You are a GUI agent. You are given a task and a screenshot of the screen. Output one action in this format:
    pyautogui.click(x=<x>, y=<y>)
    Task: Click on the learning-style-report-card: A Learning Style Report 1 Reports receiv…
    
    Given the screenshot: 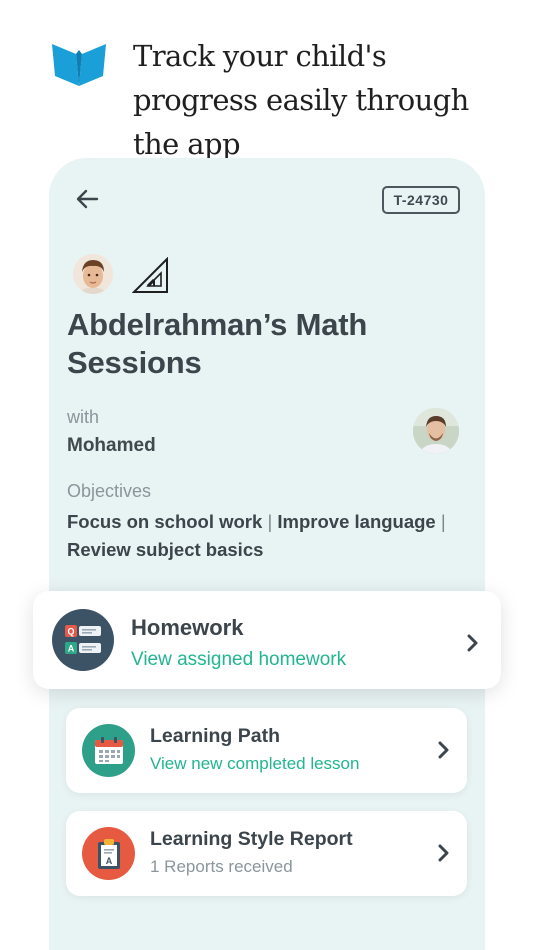 What is the action you would take?
    pyautogui.click(x=266, y=853)
    